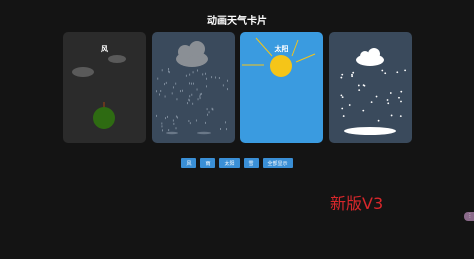 The image size is (474, 259). I want to click on wind-card-label: 风, so click(104, 49).